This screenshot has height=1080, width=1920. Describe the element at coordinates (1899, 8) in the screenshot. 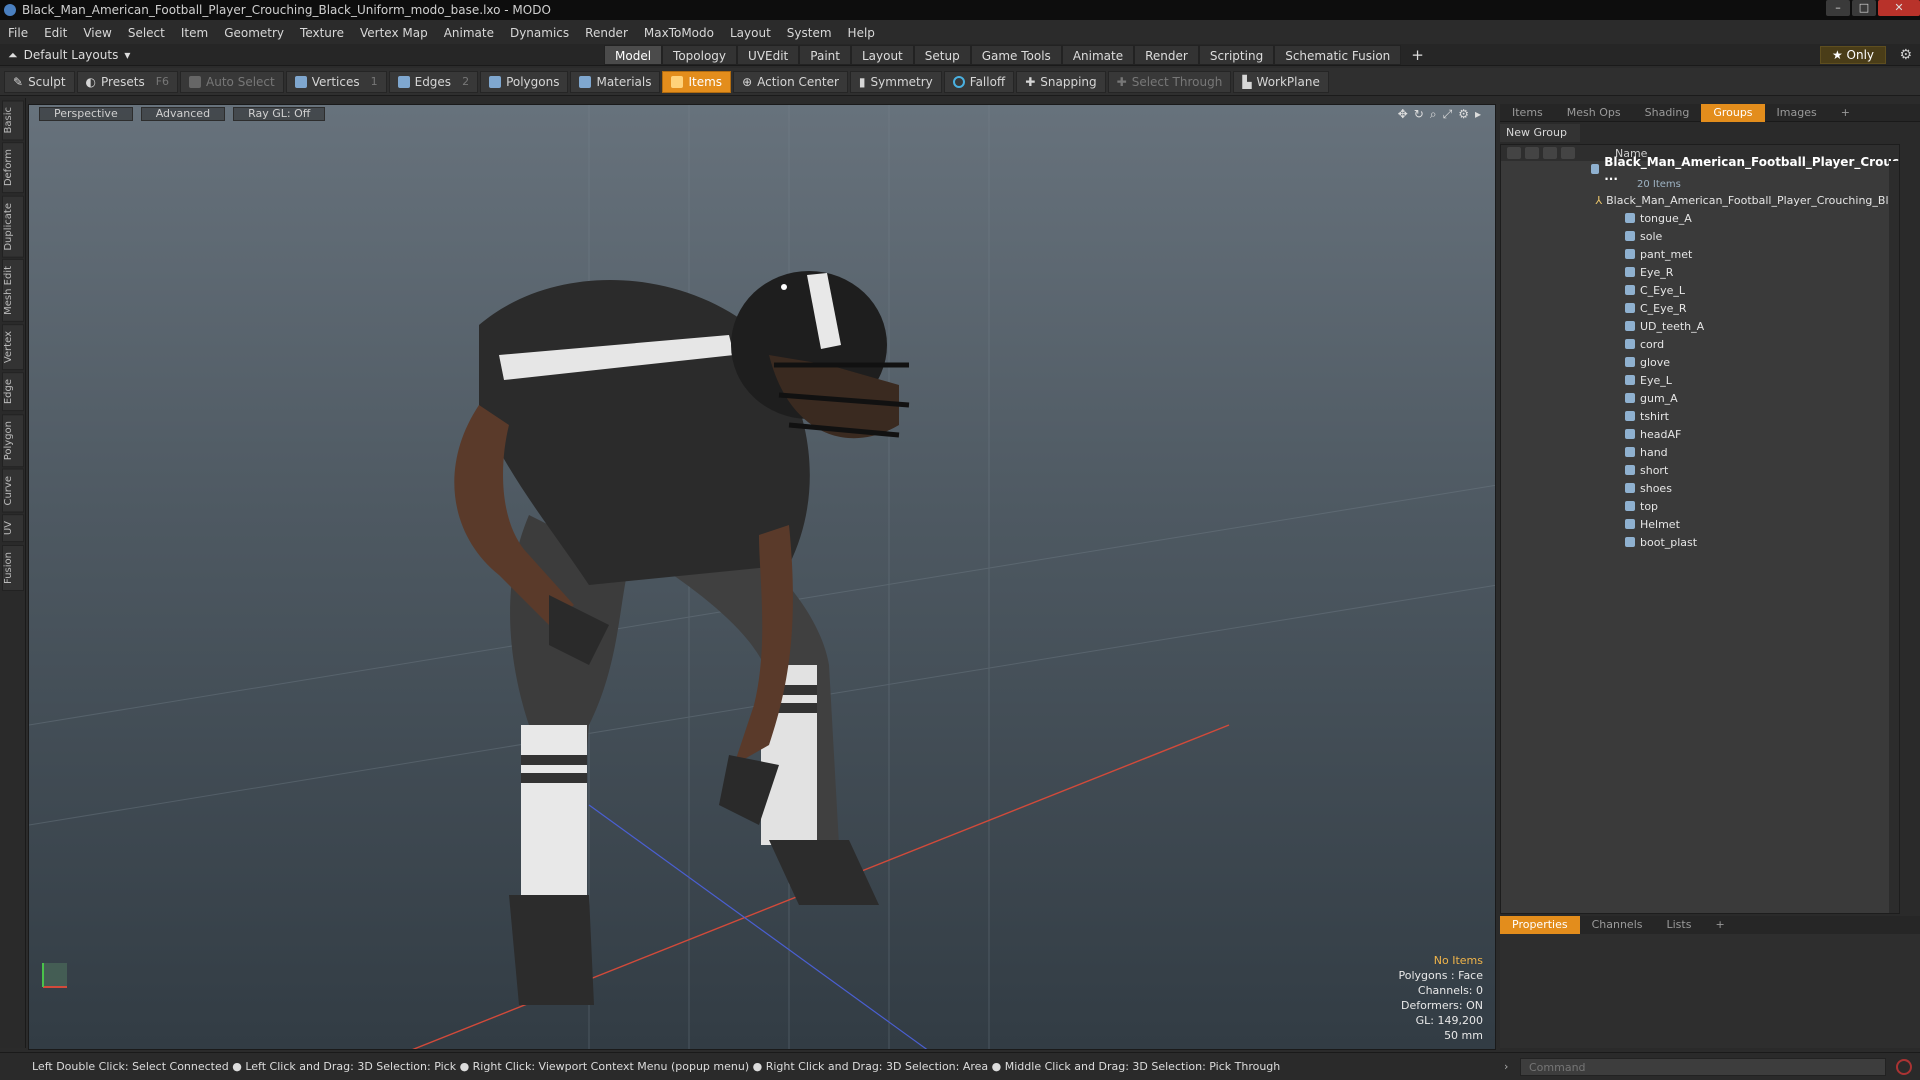

I see `close-button: ✕` at that location.